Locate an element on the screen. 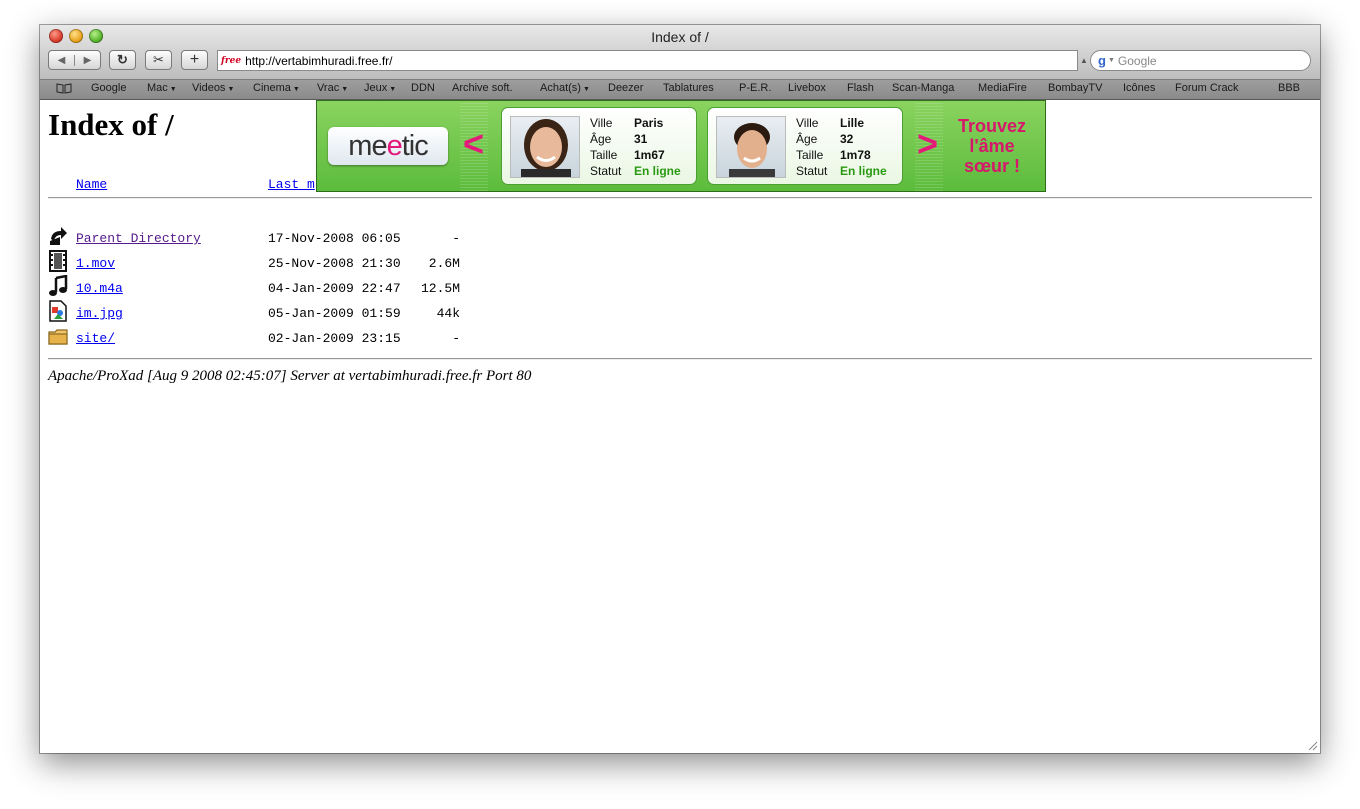  profile-2-height: 1m78 is located at coordinates (855, 155).